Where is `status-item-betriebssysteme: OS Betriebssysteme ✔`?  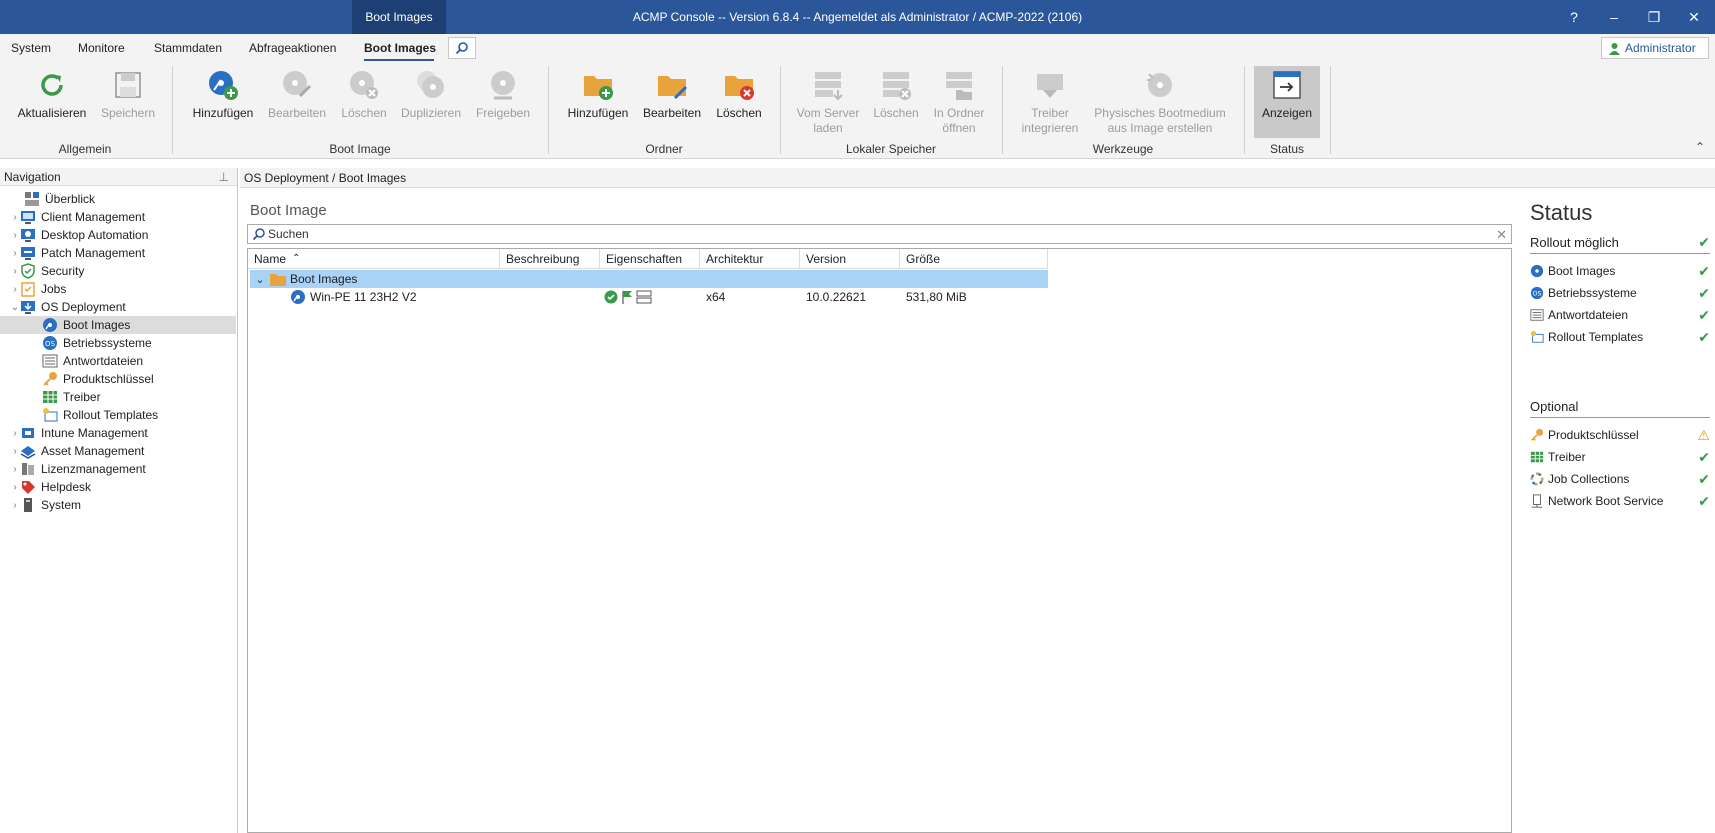
status-item-betriebssysteme: OS Betriebssysteme ✔ is located at coordinates (1620, 293).